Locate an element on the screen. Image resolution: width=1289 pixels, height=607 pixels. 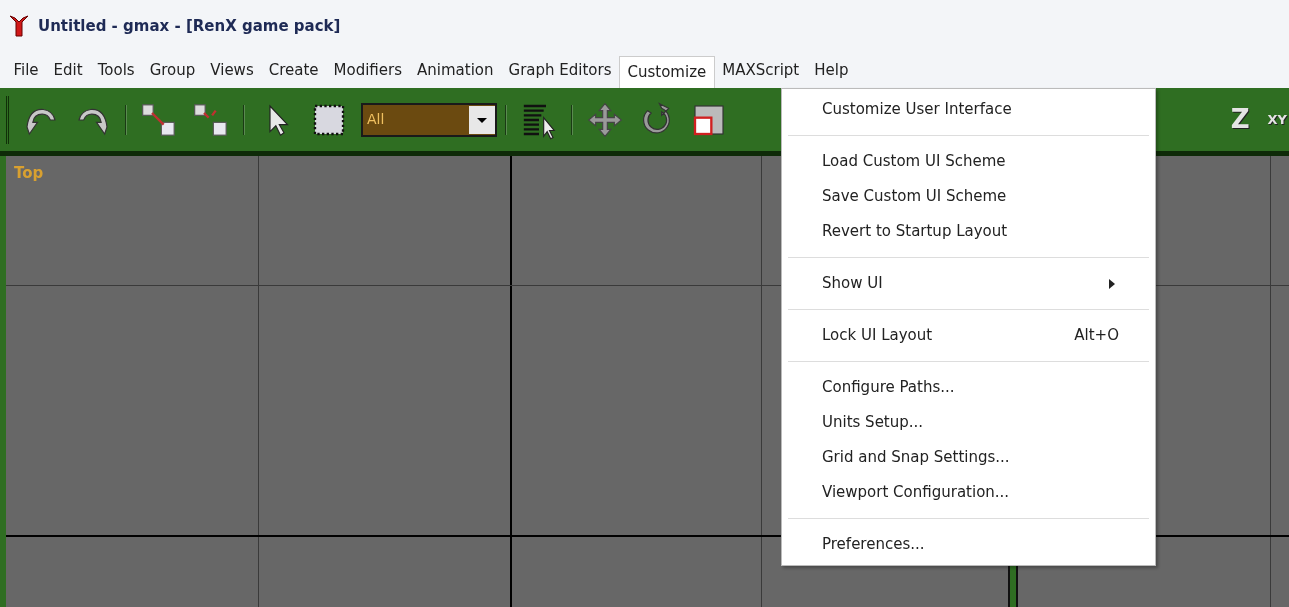
submenu-arrow-icon is located at coordinates (1112, 283).